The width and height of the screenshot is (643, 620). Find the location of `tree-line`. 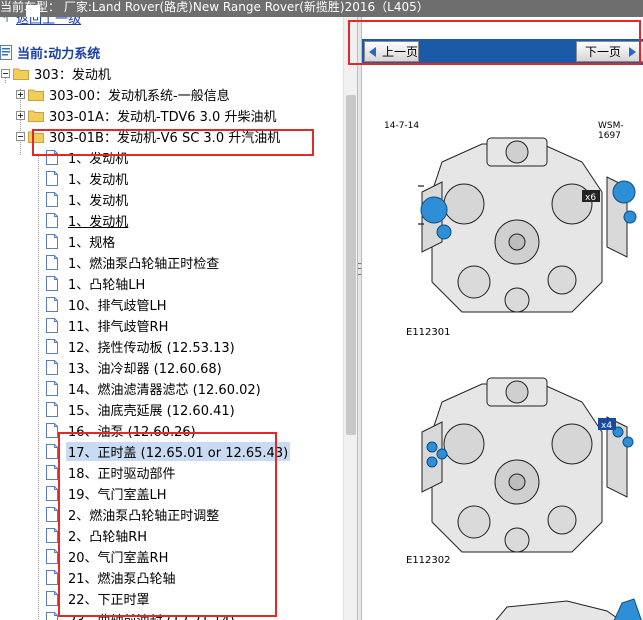

tree-line is located at coordinates (38, 387).